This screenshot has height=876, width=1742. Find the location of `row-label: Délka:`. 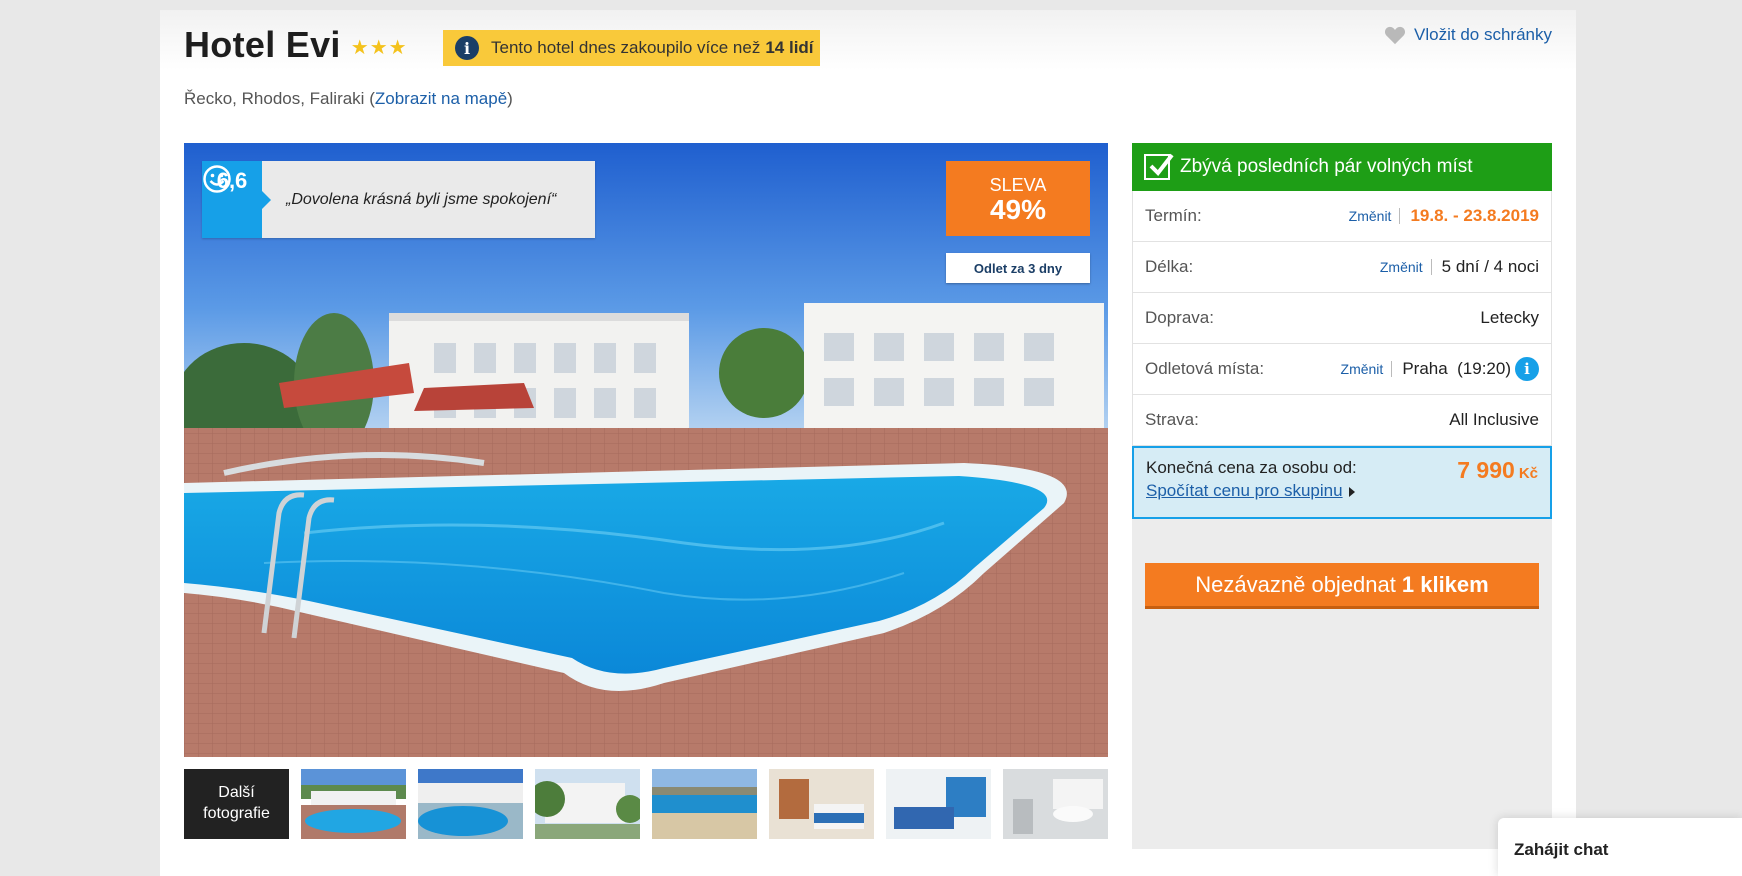

row-label: Délka: is located at coordinates (1169, 266).